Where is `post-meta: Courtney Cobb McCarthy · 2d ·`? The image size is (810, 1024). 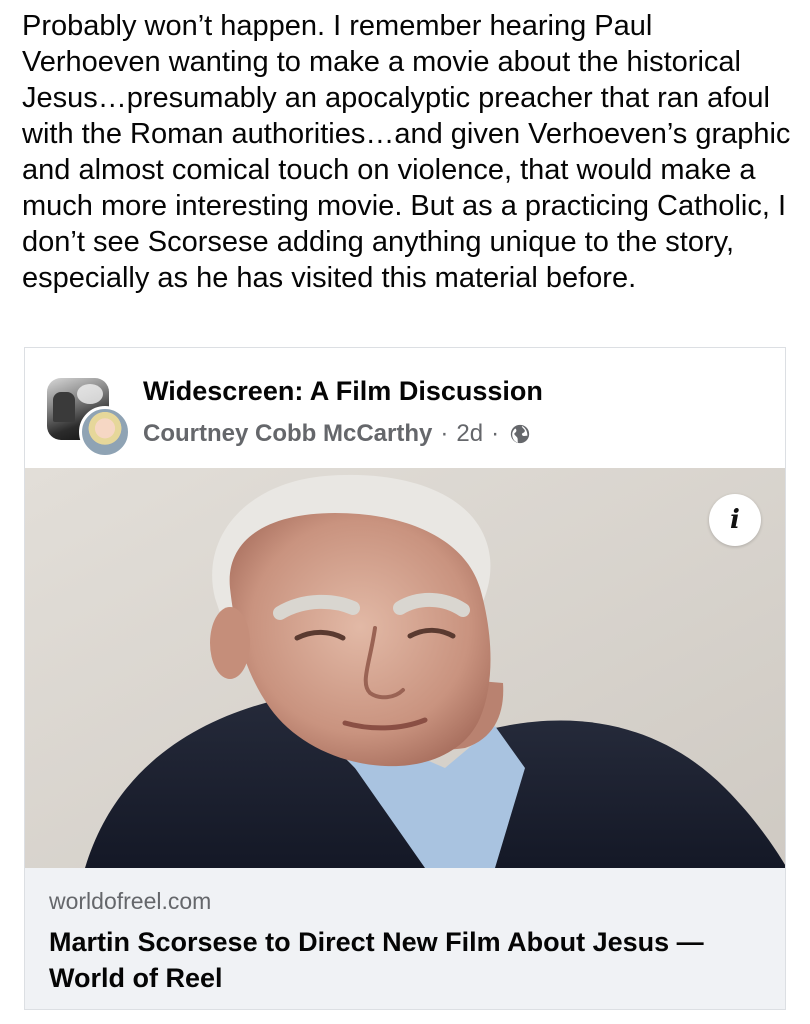 post-meta: Courtney Cobb McCarthy · 2d · is located at coordinates (337, 434).